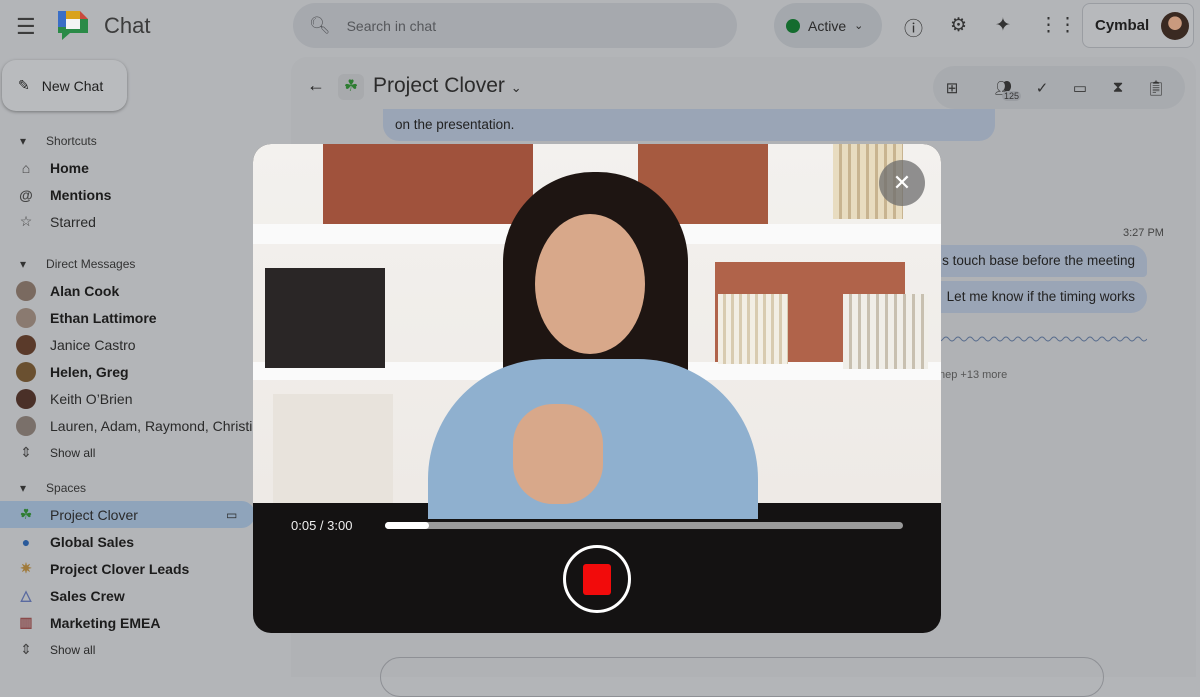 This screenshot has width=1200, height=697. What do you see at coordinates (127, 649) in the screenshot?
I see `spaces-show-all: ⇕ Show all` at bounding box center [127, 649].